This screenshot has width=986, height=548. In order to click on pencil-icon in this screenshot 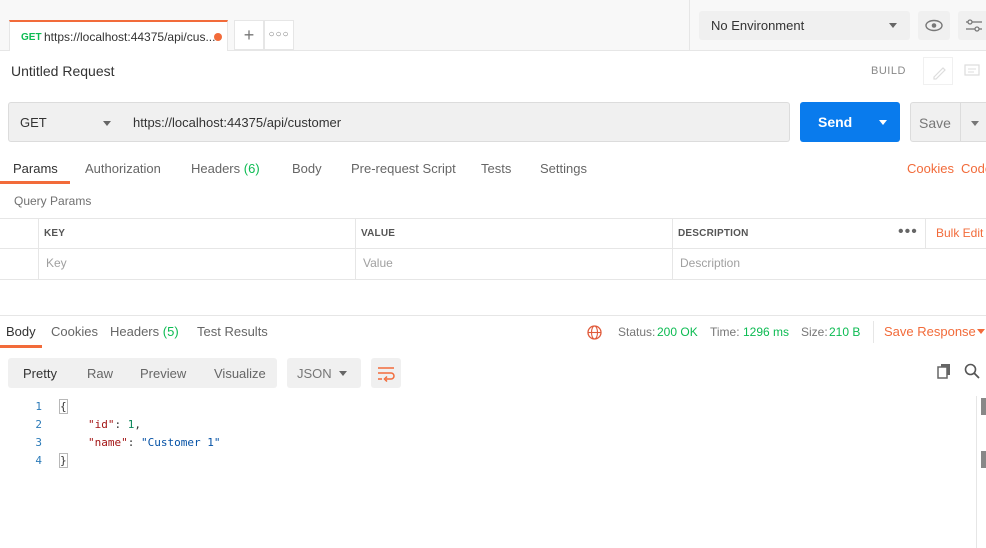, I will do `click(939, 73)`.